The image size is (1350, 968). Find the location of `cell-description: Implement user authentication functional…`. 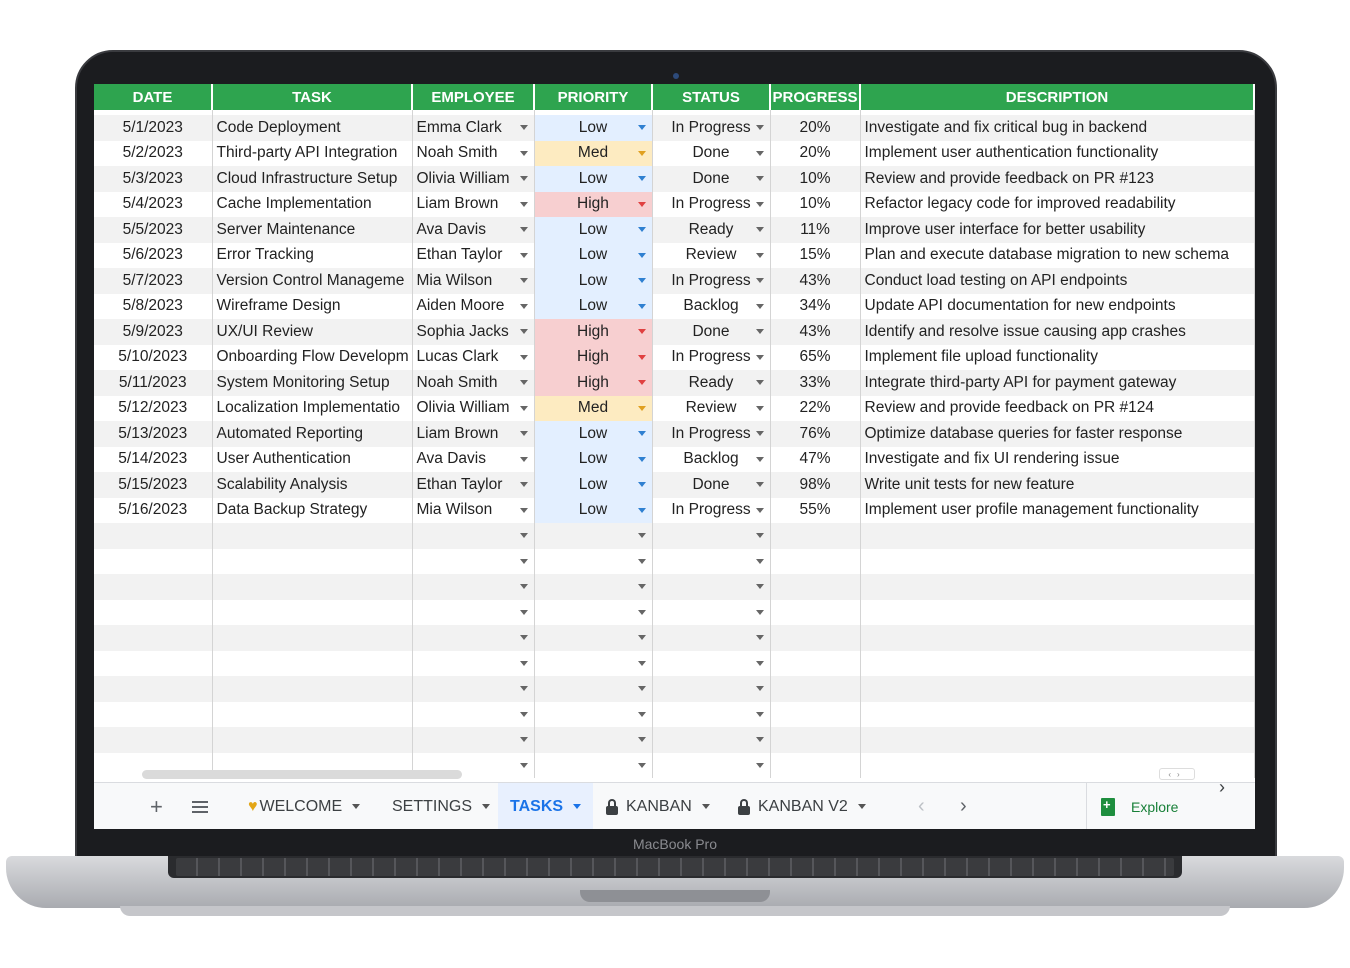

cell-description: Implement user authentication functional… is located at coordinates (1057, 153).